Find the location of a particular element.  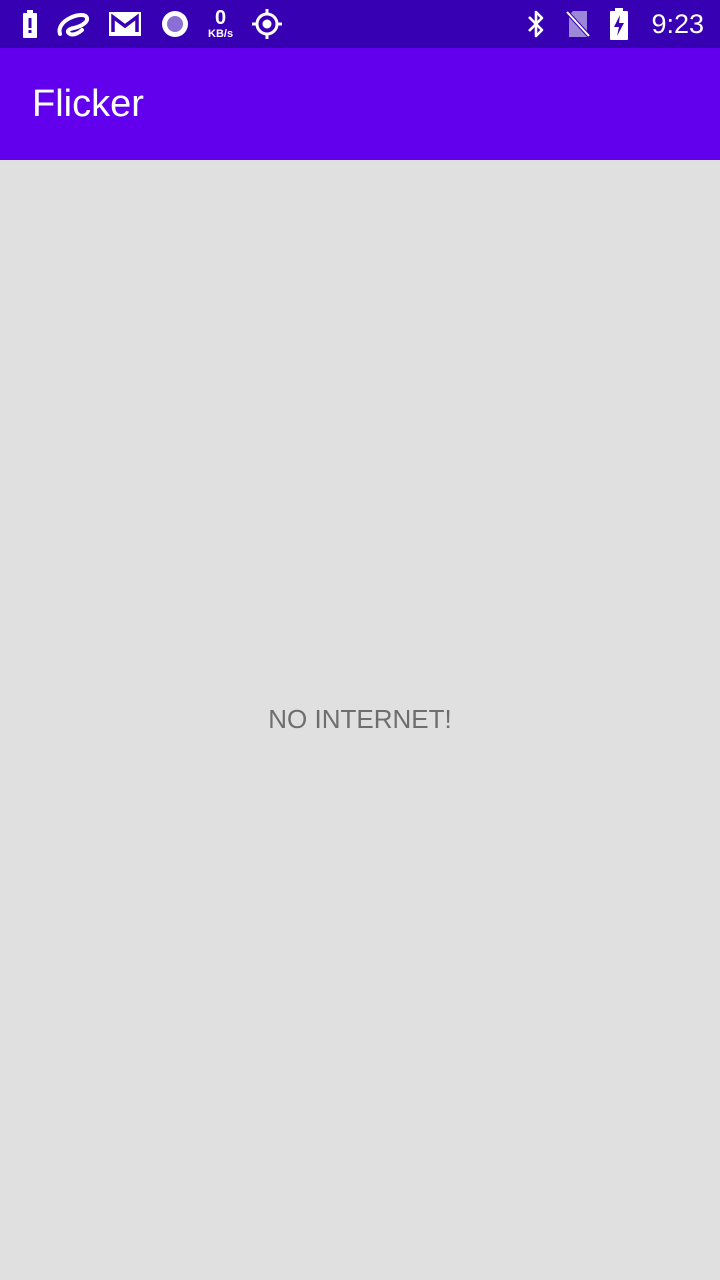

status-bar: 0 KB/s 9:23 is located at coordinates (360, 24).